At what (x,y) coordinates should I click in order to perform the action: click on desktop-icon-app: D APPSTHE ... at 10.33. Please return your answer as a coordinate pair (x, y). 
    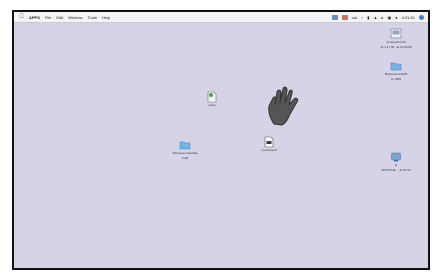
    Looking at the image, I should click on (396, 161).